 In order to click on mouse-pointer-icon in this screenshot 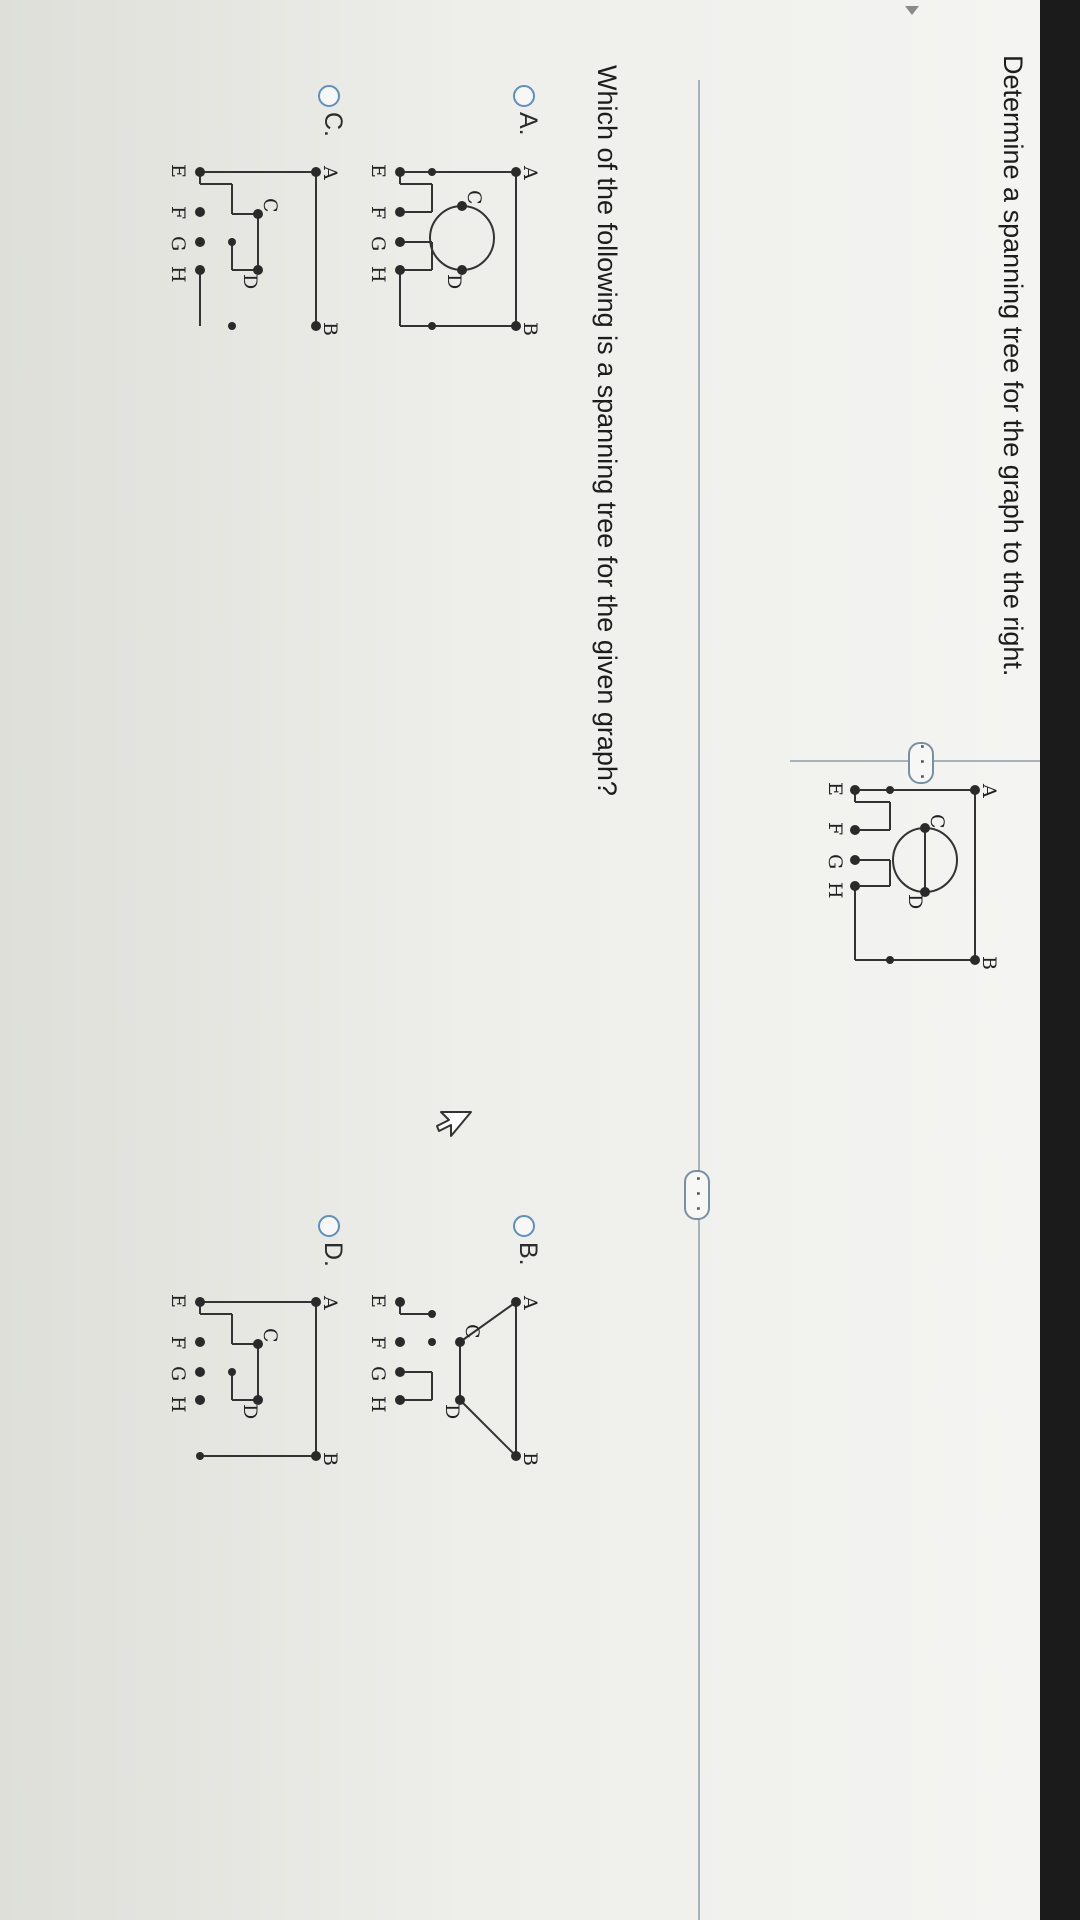, I will do `click(454, 1124)`.